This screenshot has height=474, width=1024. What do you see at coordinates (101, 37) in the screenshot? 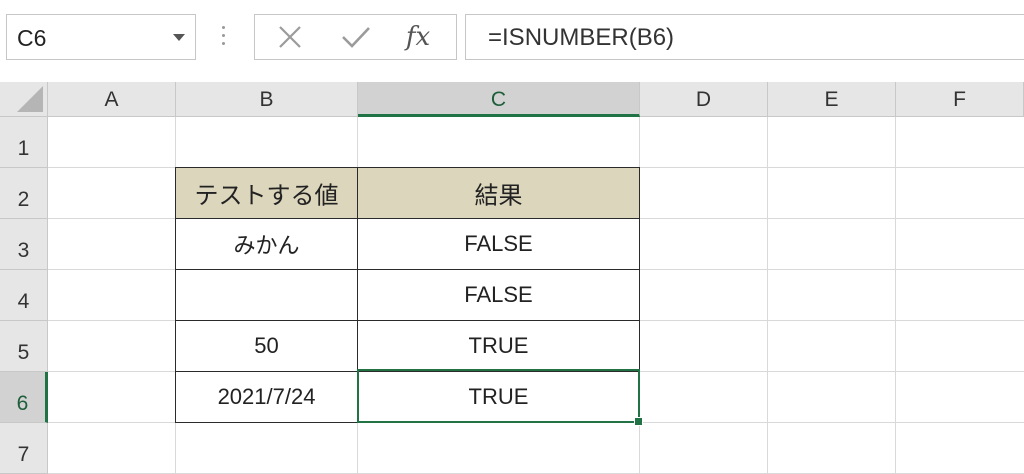
I see `name-box: C6` at bounding box center [101, 37].